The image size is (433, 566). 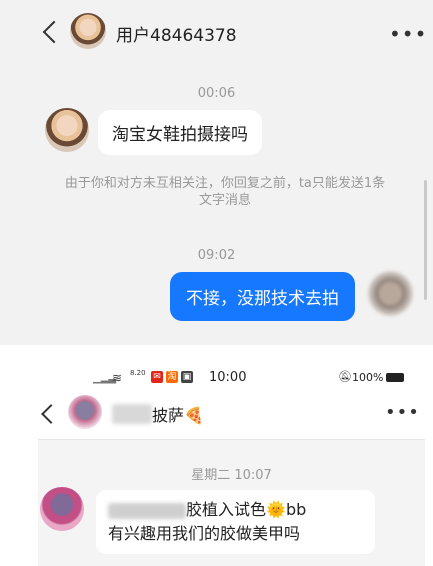 What do you see at coordinates (231, 475) in the screenshot?
I see `timestamp: 星期二 10:07` at bounding box center [231, 475].